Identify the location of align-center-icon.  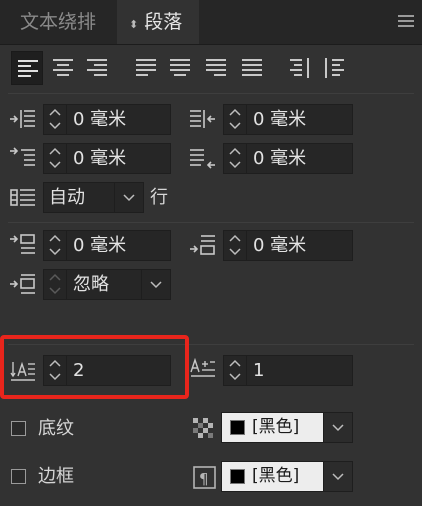
(63, 67).